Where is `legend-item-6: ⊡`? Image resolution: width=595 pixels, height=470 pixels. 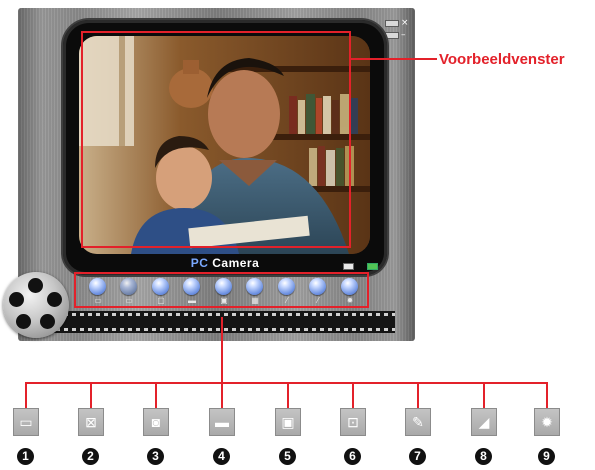
legend-item-6: ⊡ is located at coordinates (353, 422).